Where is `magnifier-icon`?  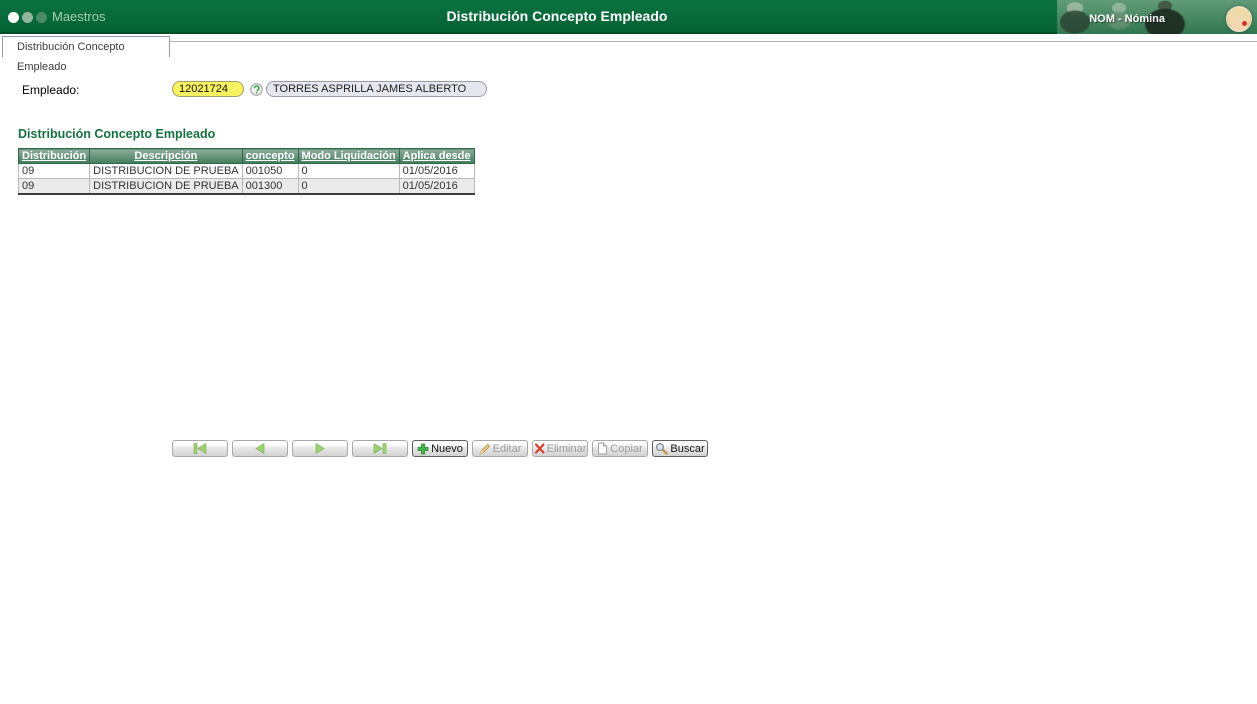 magnifier-icon is located at coordinates (662, 448).